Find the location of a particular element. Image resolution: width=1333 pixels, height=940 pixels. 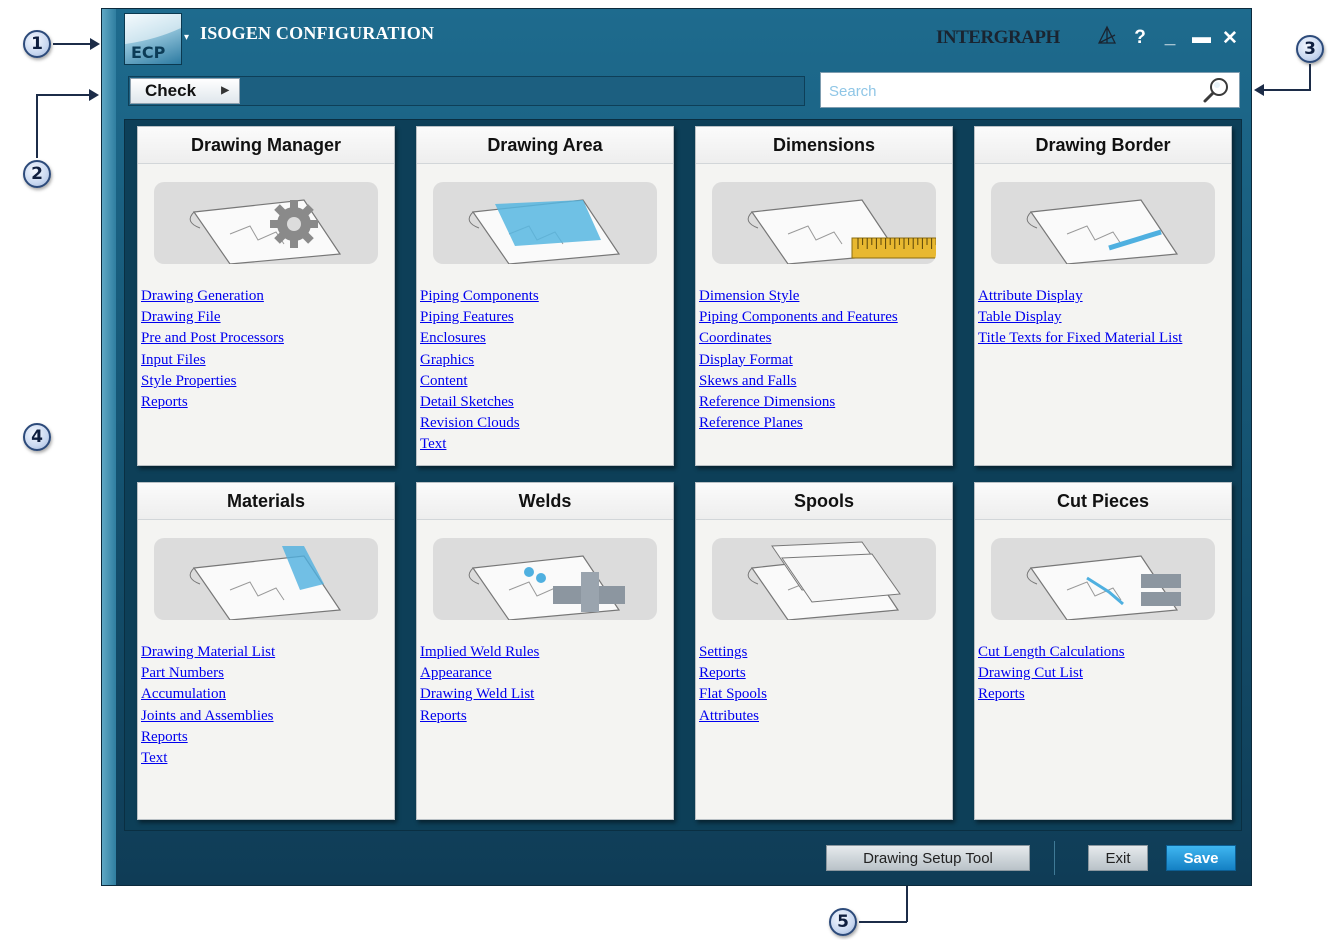

app-title: ISOGEN CONFIGURATION is located at coordinates (317, 33).